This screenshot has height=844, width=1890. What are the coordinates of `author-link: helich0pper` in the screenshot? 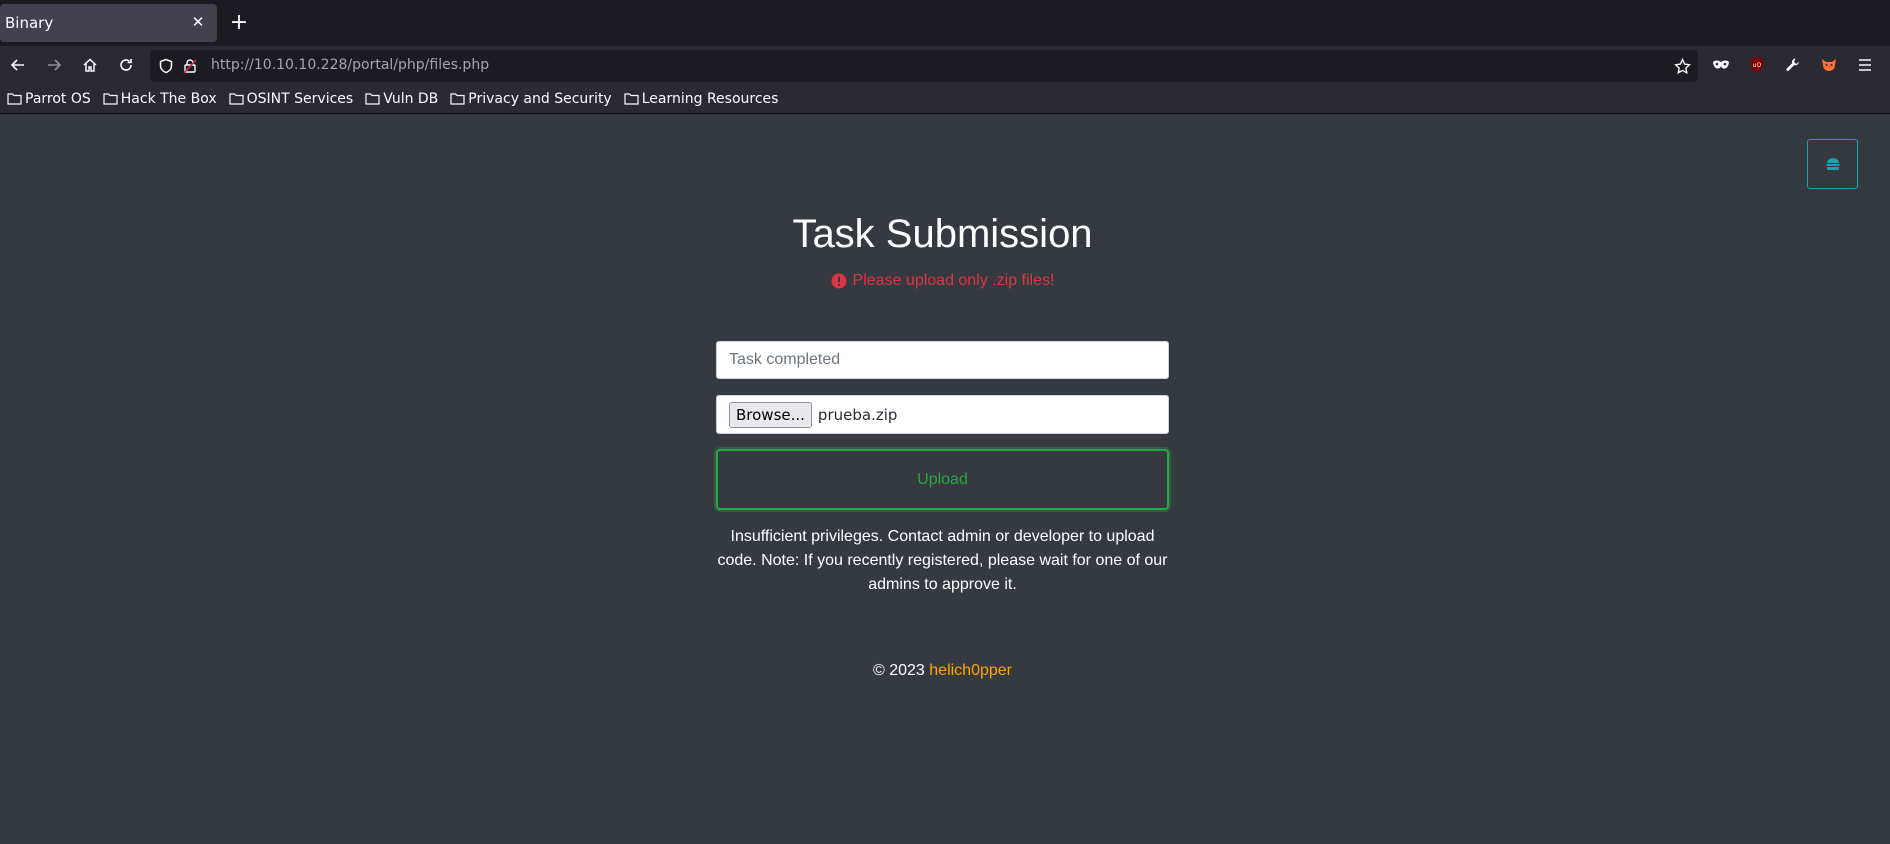 It's located at (970, 670).